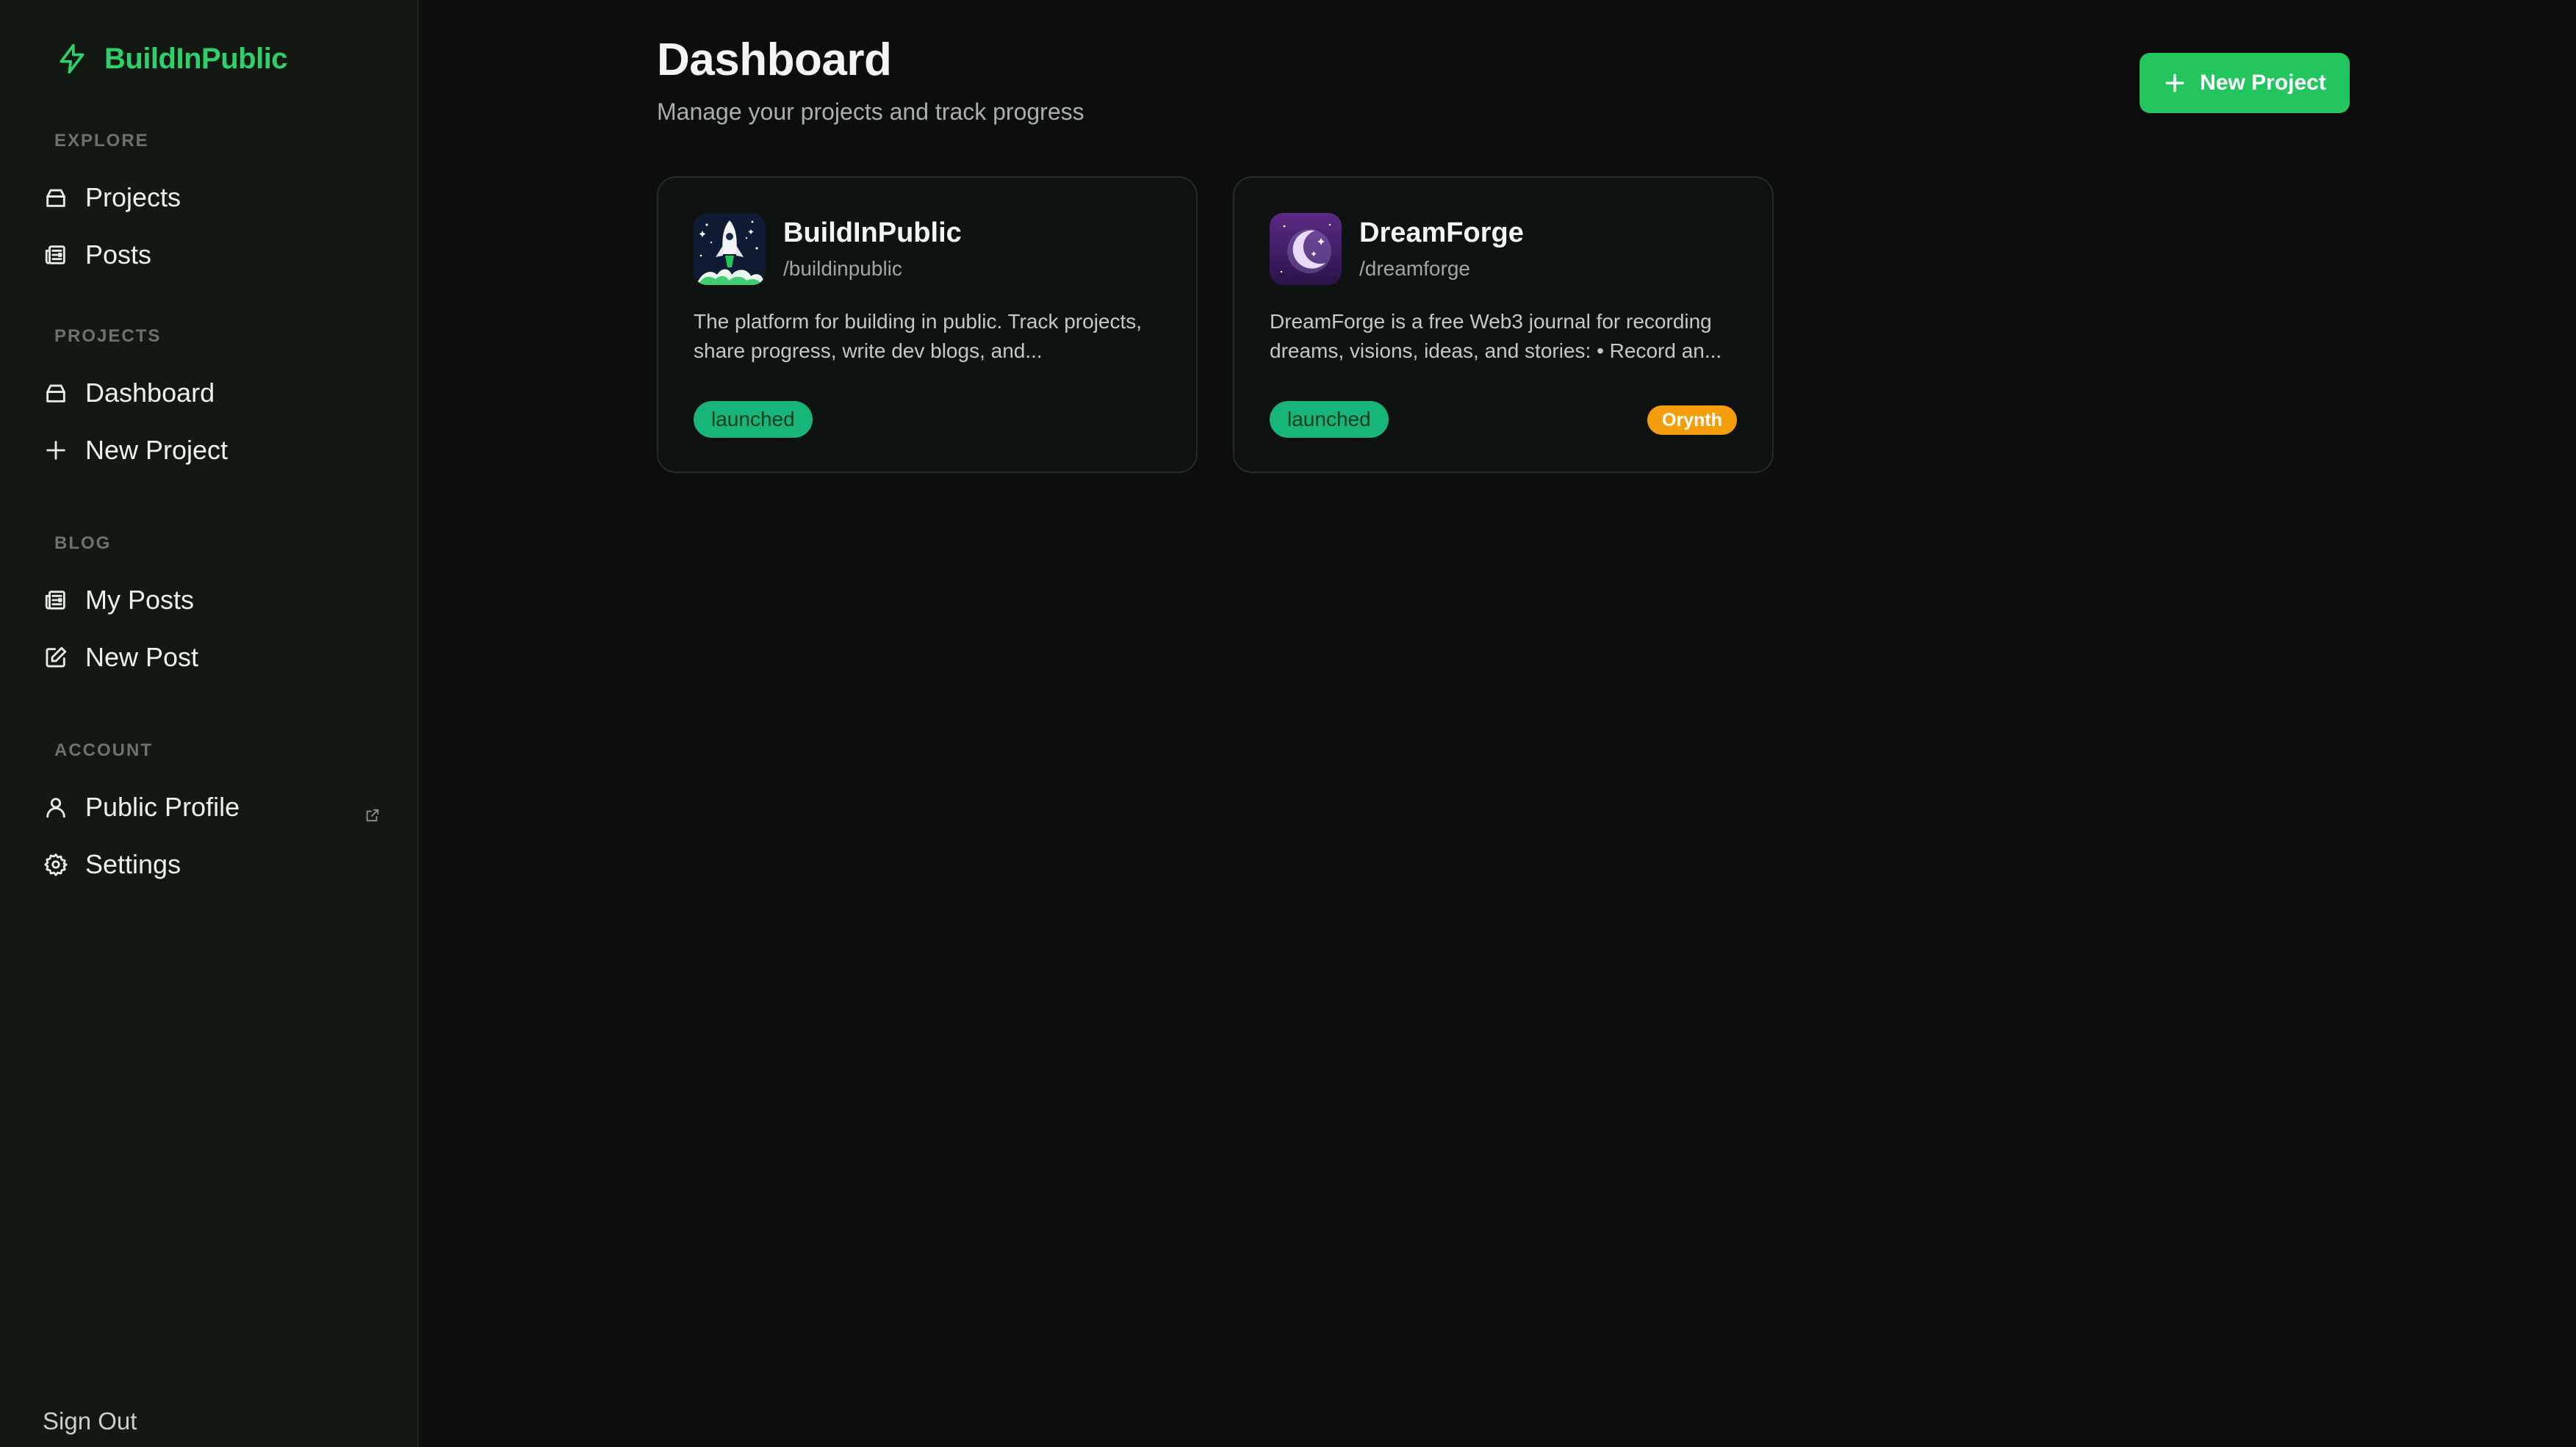 This screenshot has height=1447, width=2576. I want to click on project-name: DreamForge, so click(1441, 232).